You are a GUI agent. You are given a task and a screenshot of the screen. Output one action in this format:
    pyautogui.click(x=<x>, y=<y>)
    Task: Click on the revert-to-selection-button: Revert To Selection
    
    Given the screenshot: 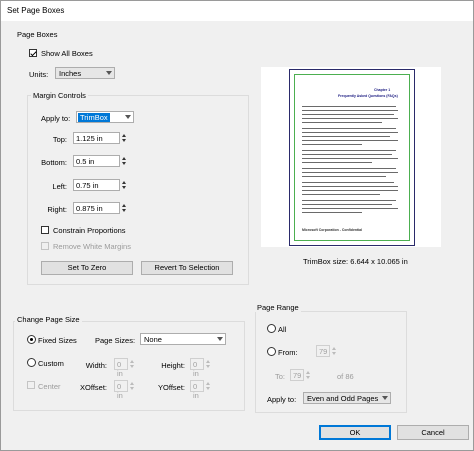 What is the action you would take?
    pyautogui.click(x=187, y=268)
    